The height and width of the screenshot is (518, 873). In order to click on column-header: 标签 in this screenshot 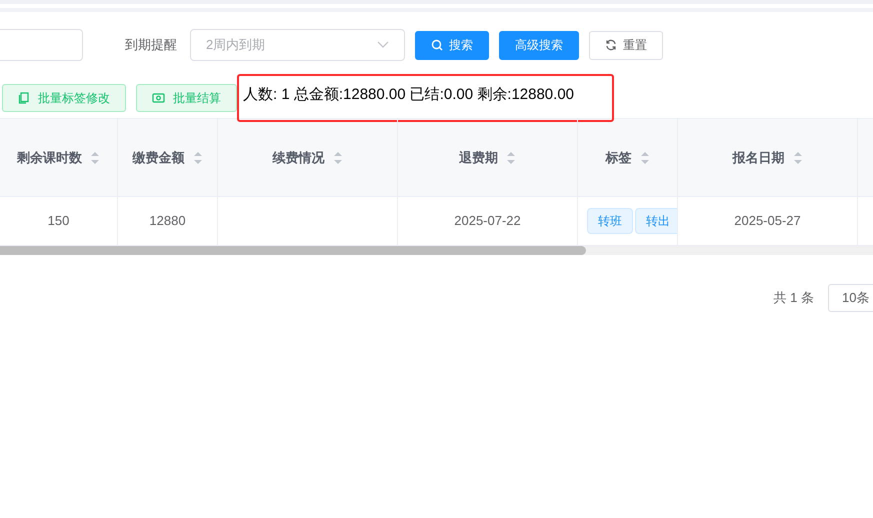, I will do `click(628, 157)`.